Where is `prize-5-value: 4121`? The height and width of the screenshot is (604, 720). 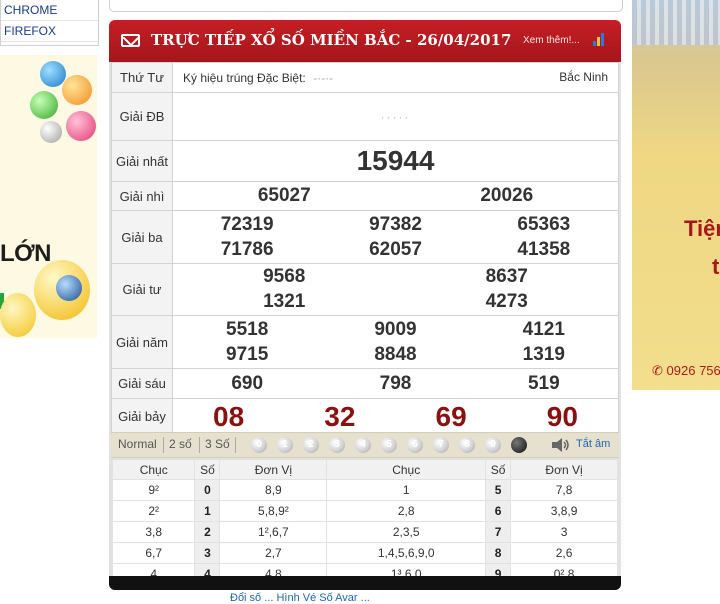
prize-5-value: 4121 is located at coordinates (543, 329).